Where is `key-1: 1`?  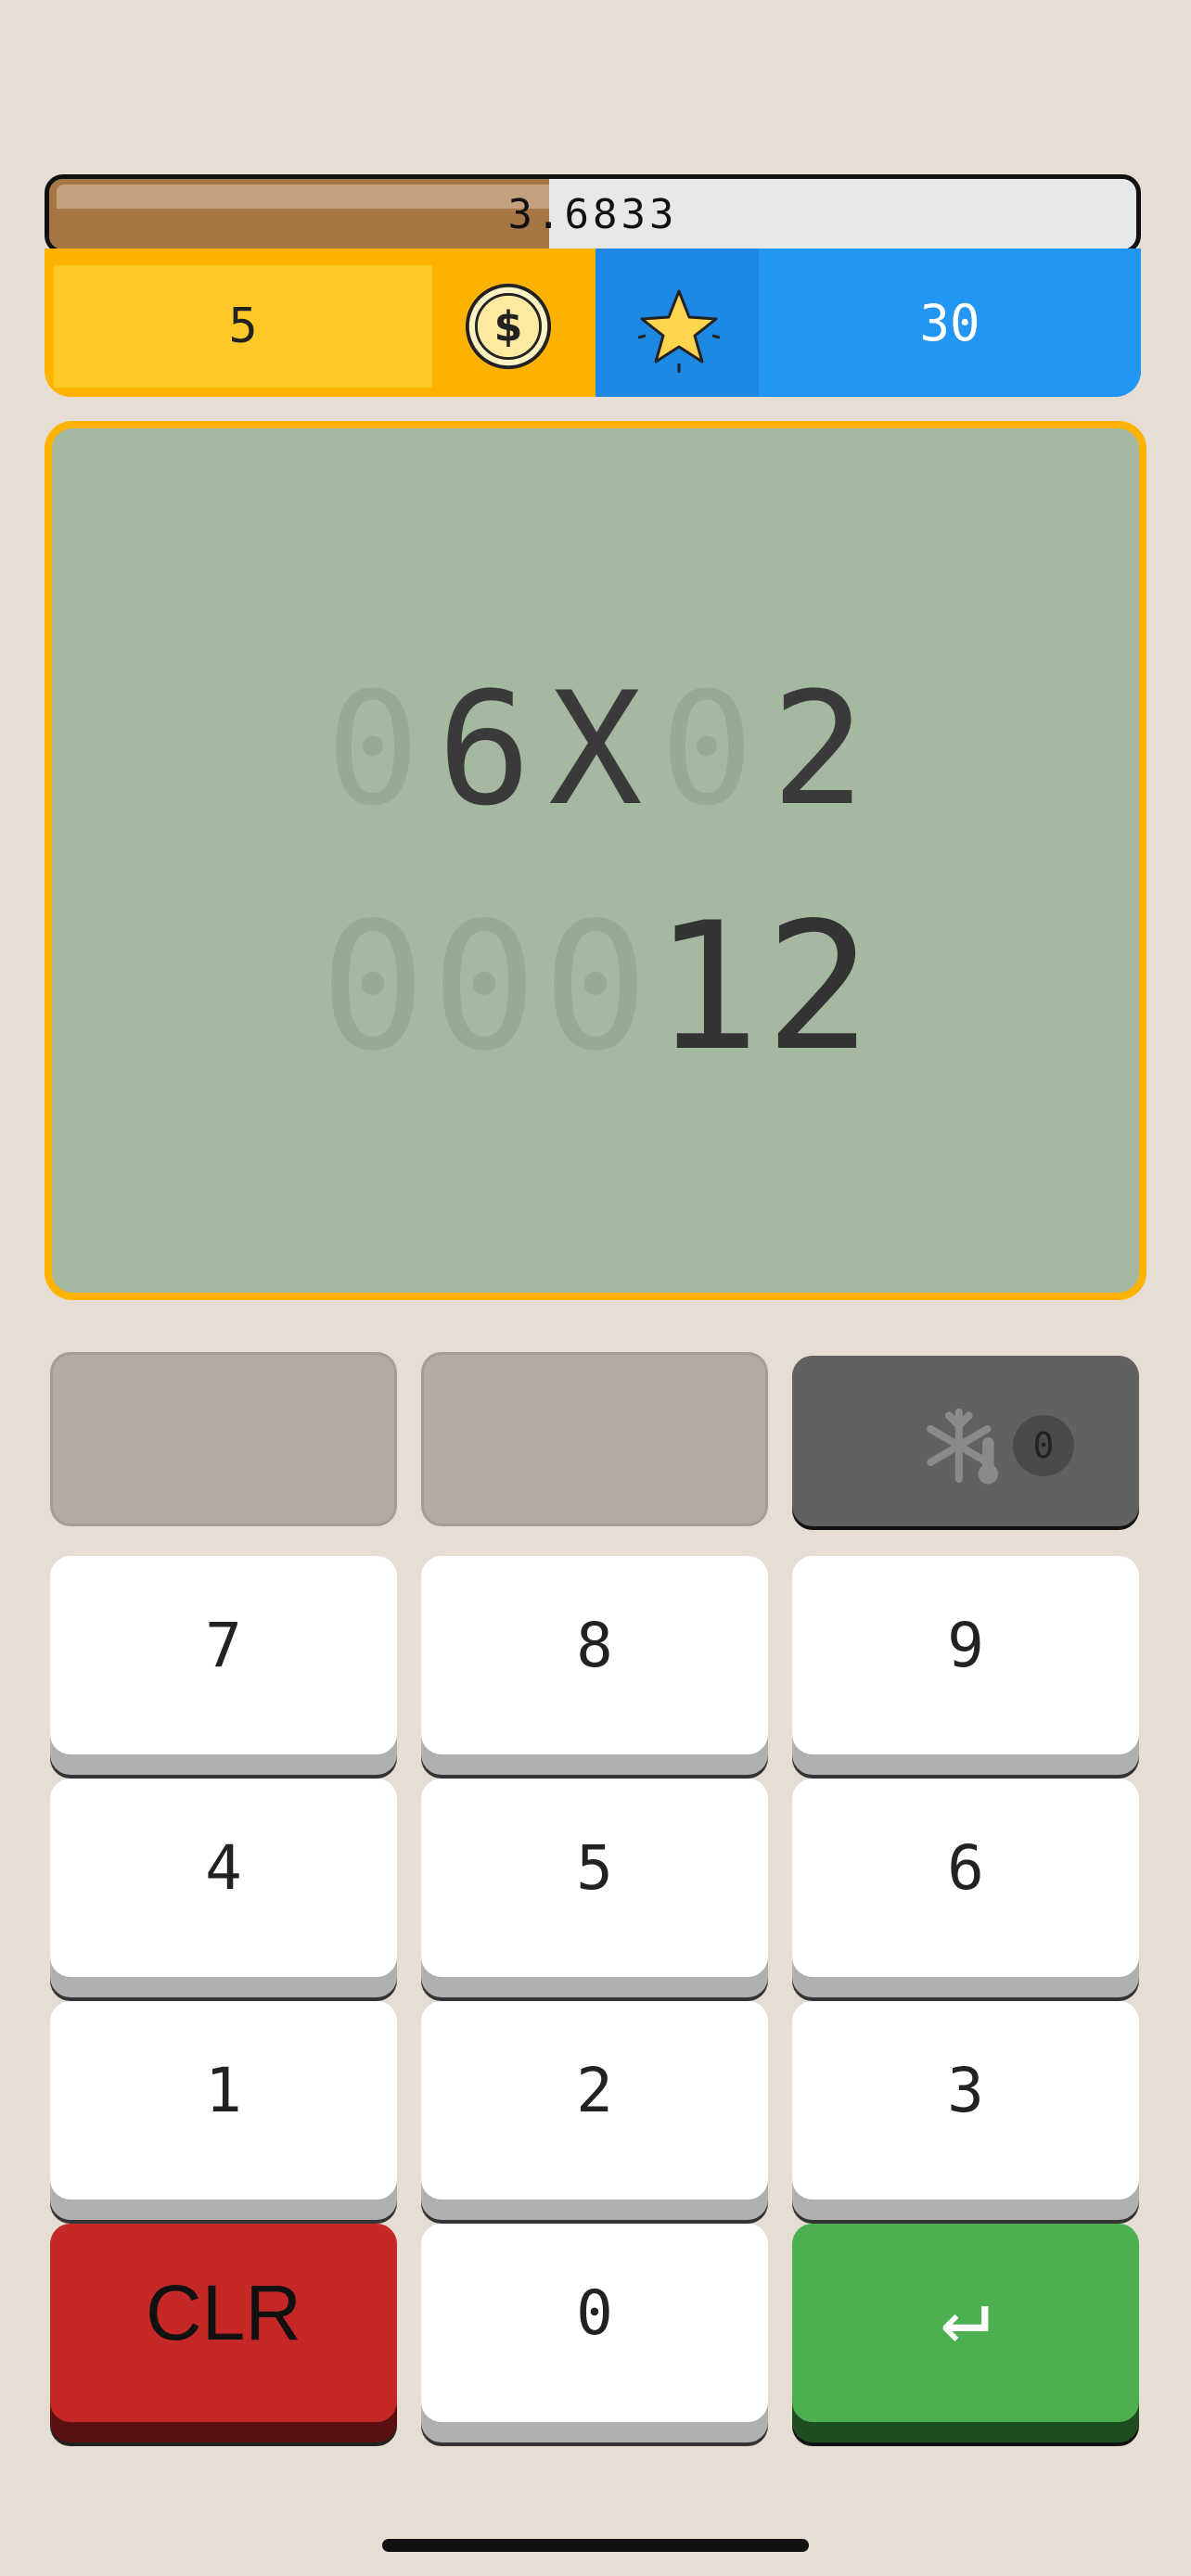 key-1: 1 is located at coordinates (223, 2100).